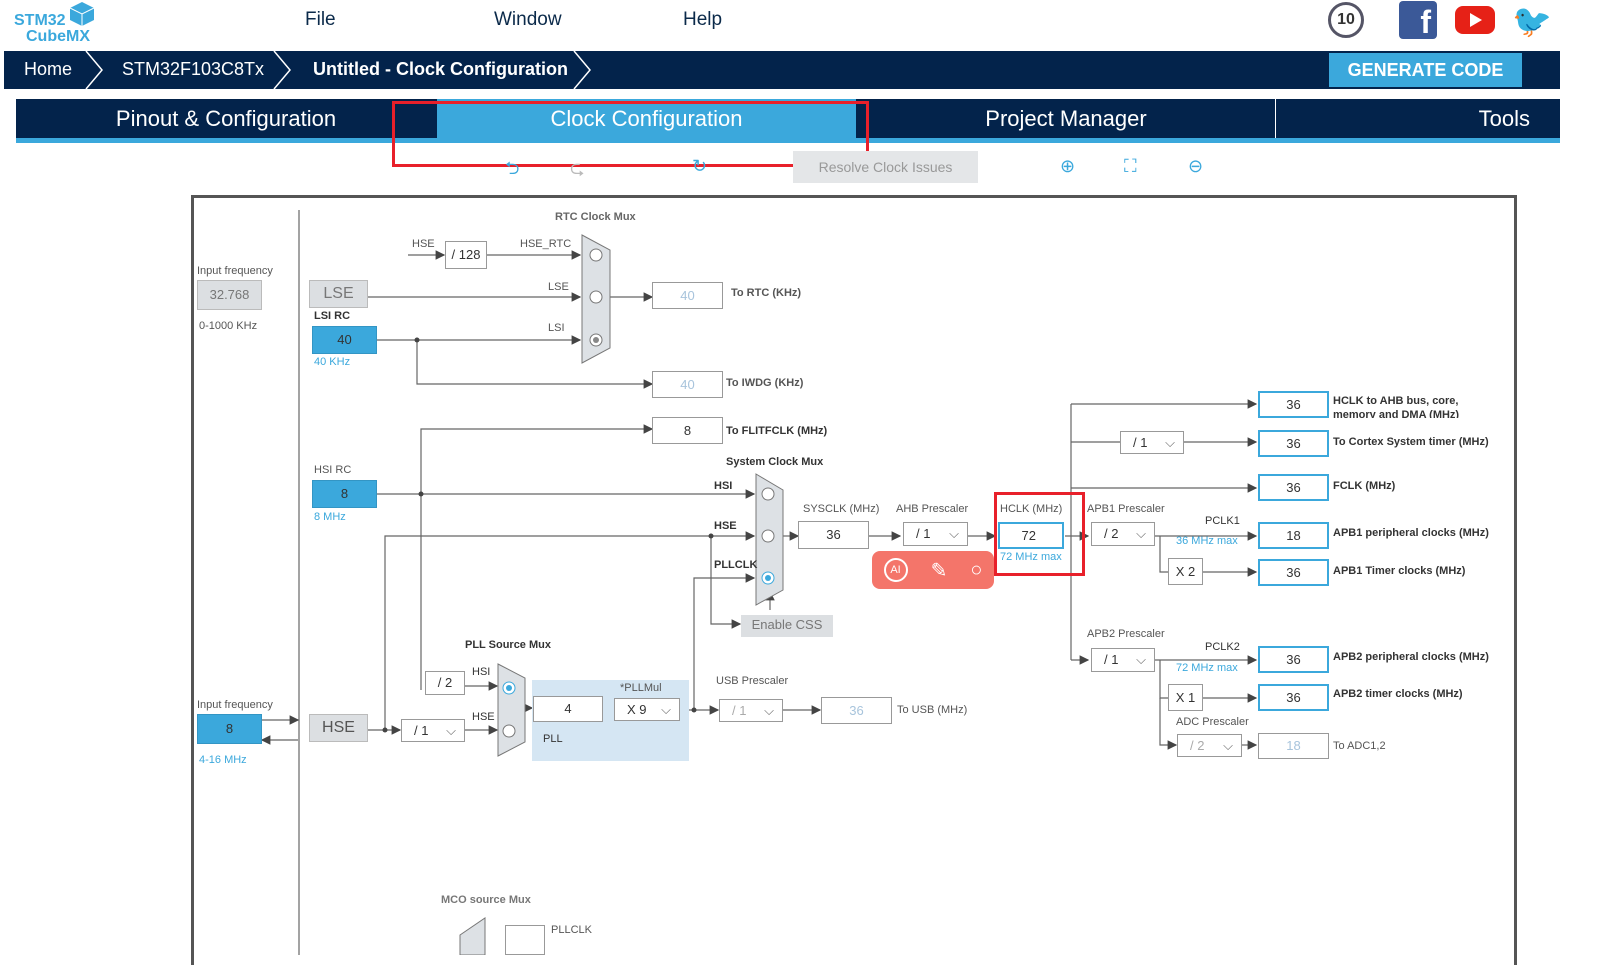 The image size is (1600, 965). I want to click on ai-floating-toolbar: AI ✎ ○, so click(933, 570).